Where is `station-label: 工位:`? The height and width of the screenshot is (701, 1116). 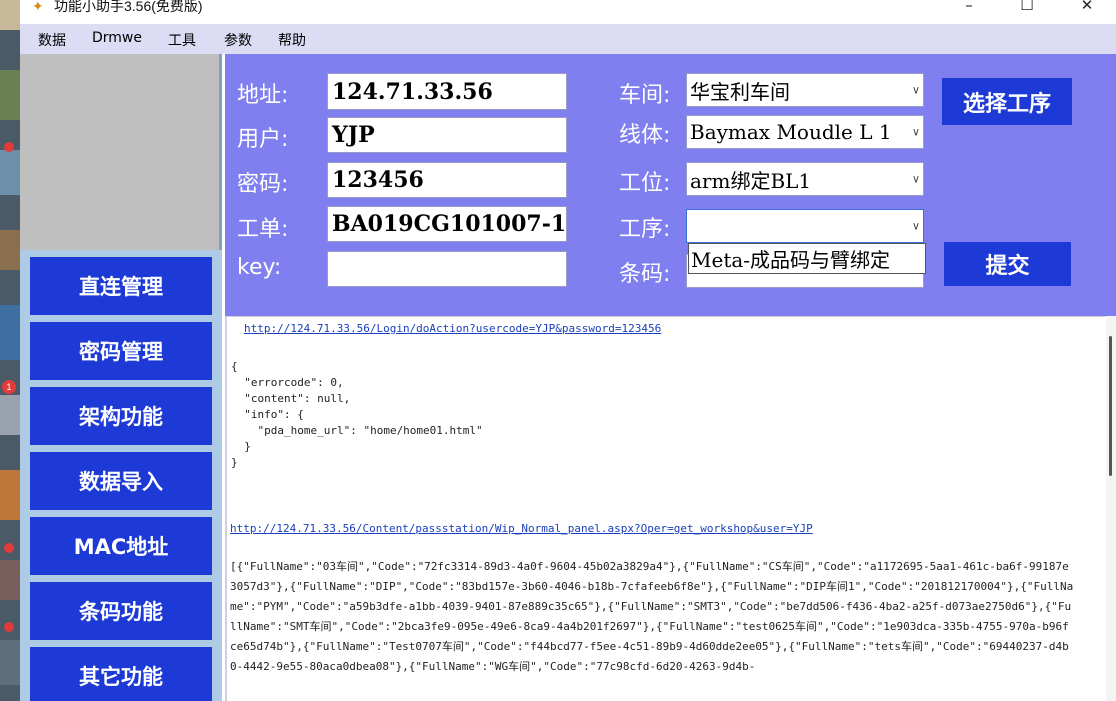
station-label: 工位: is located at coordinates (645, 183).